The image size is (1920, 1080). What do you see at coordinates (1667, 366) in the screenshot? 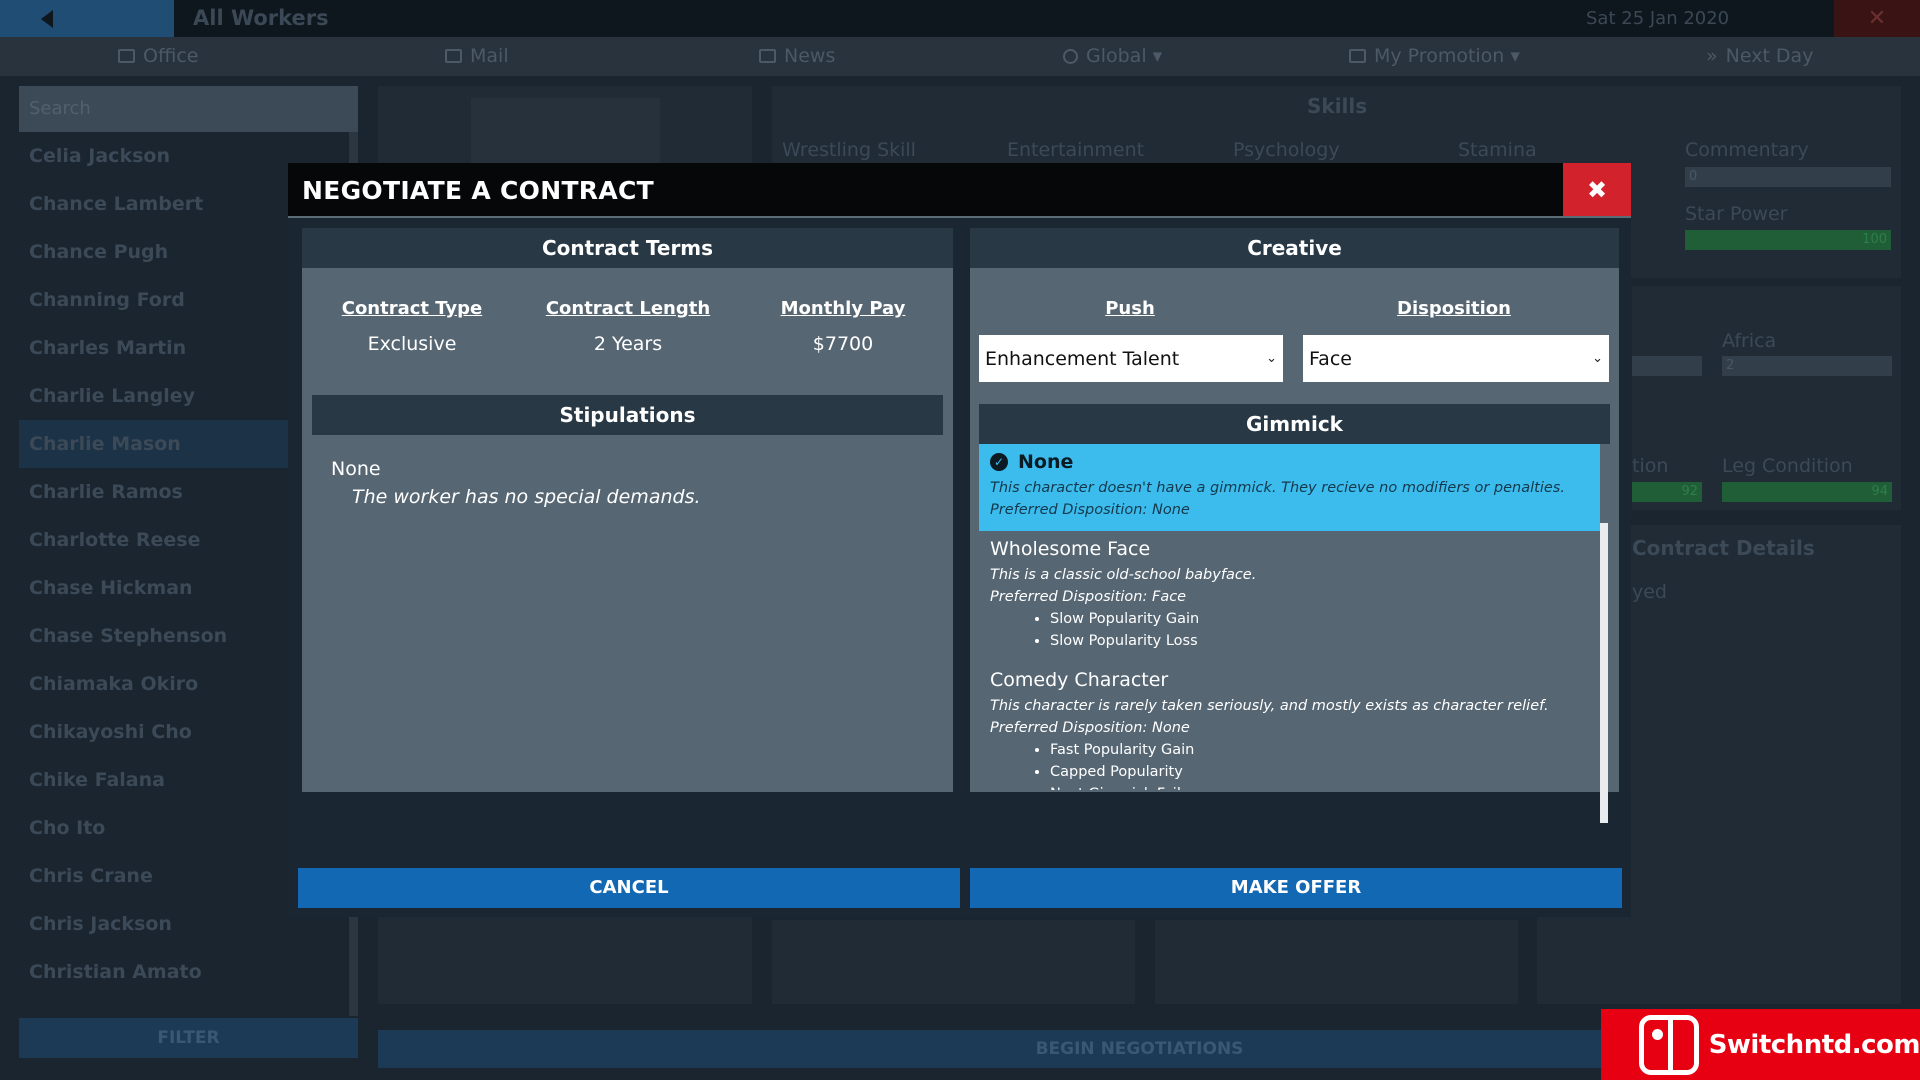
I see `region-bar-partial` at bounding box center [1667, 366].